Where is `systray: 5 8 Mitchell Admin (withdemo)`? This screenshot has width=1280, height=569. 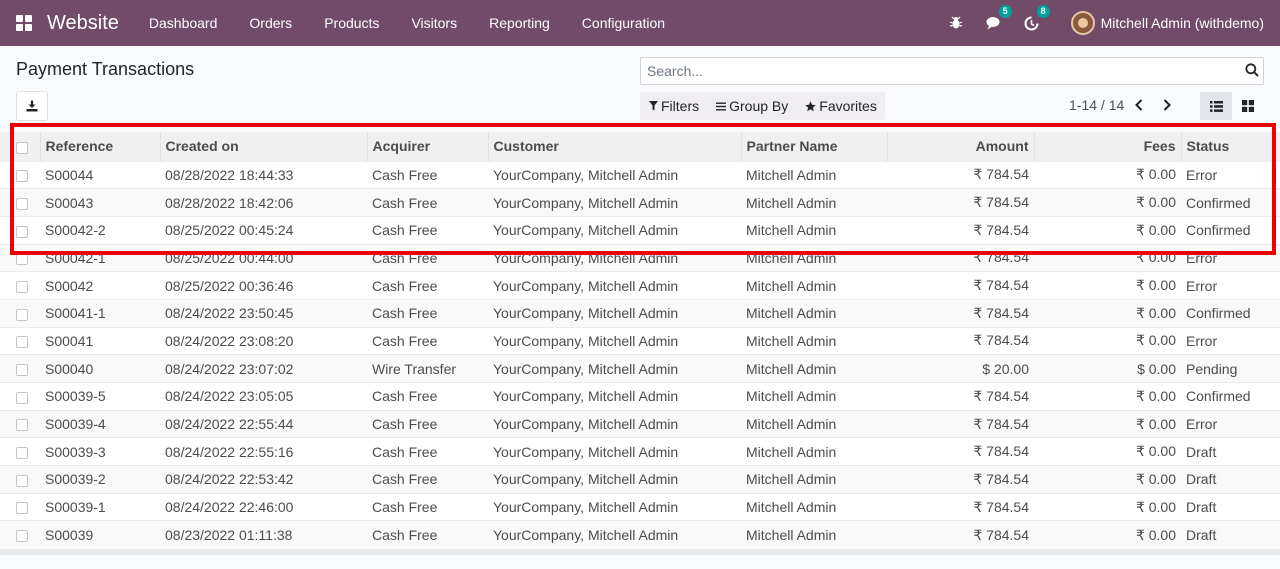 systray: 5 8 Mitchell Admin (withdemo) is located at coordinates (1095, 23).